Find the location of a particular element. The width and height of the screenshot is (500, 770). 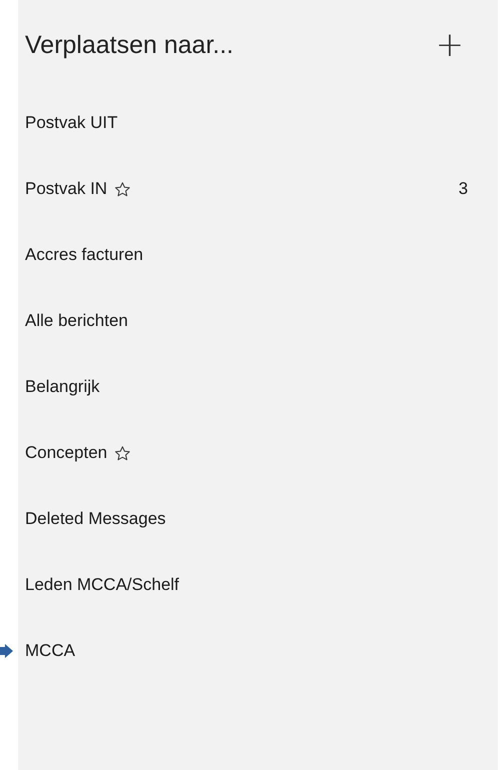

folder-item: Accres facturen is located at coordinates (84, 255).